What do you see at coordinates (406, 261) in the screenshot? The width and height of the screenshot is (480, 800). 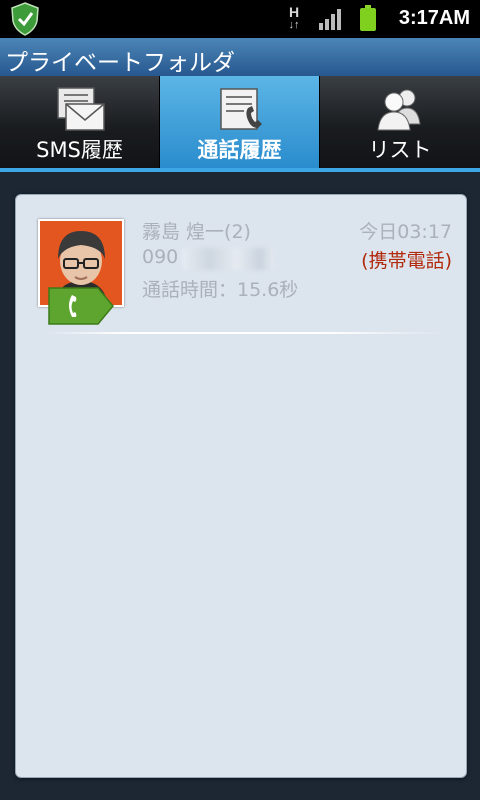 I see `call-type: (携帯電話)` at bounding box center [406, 261].